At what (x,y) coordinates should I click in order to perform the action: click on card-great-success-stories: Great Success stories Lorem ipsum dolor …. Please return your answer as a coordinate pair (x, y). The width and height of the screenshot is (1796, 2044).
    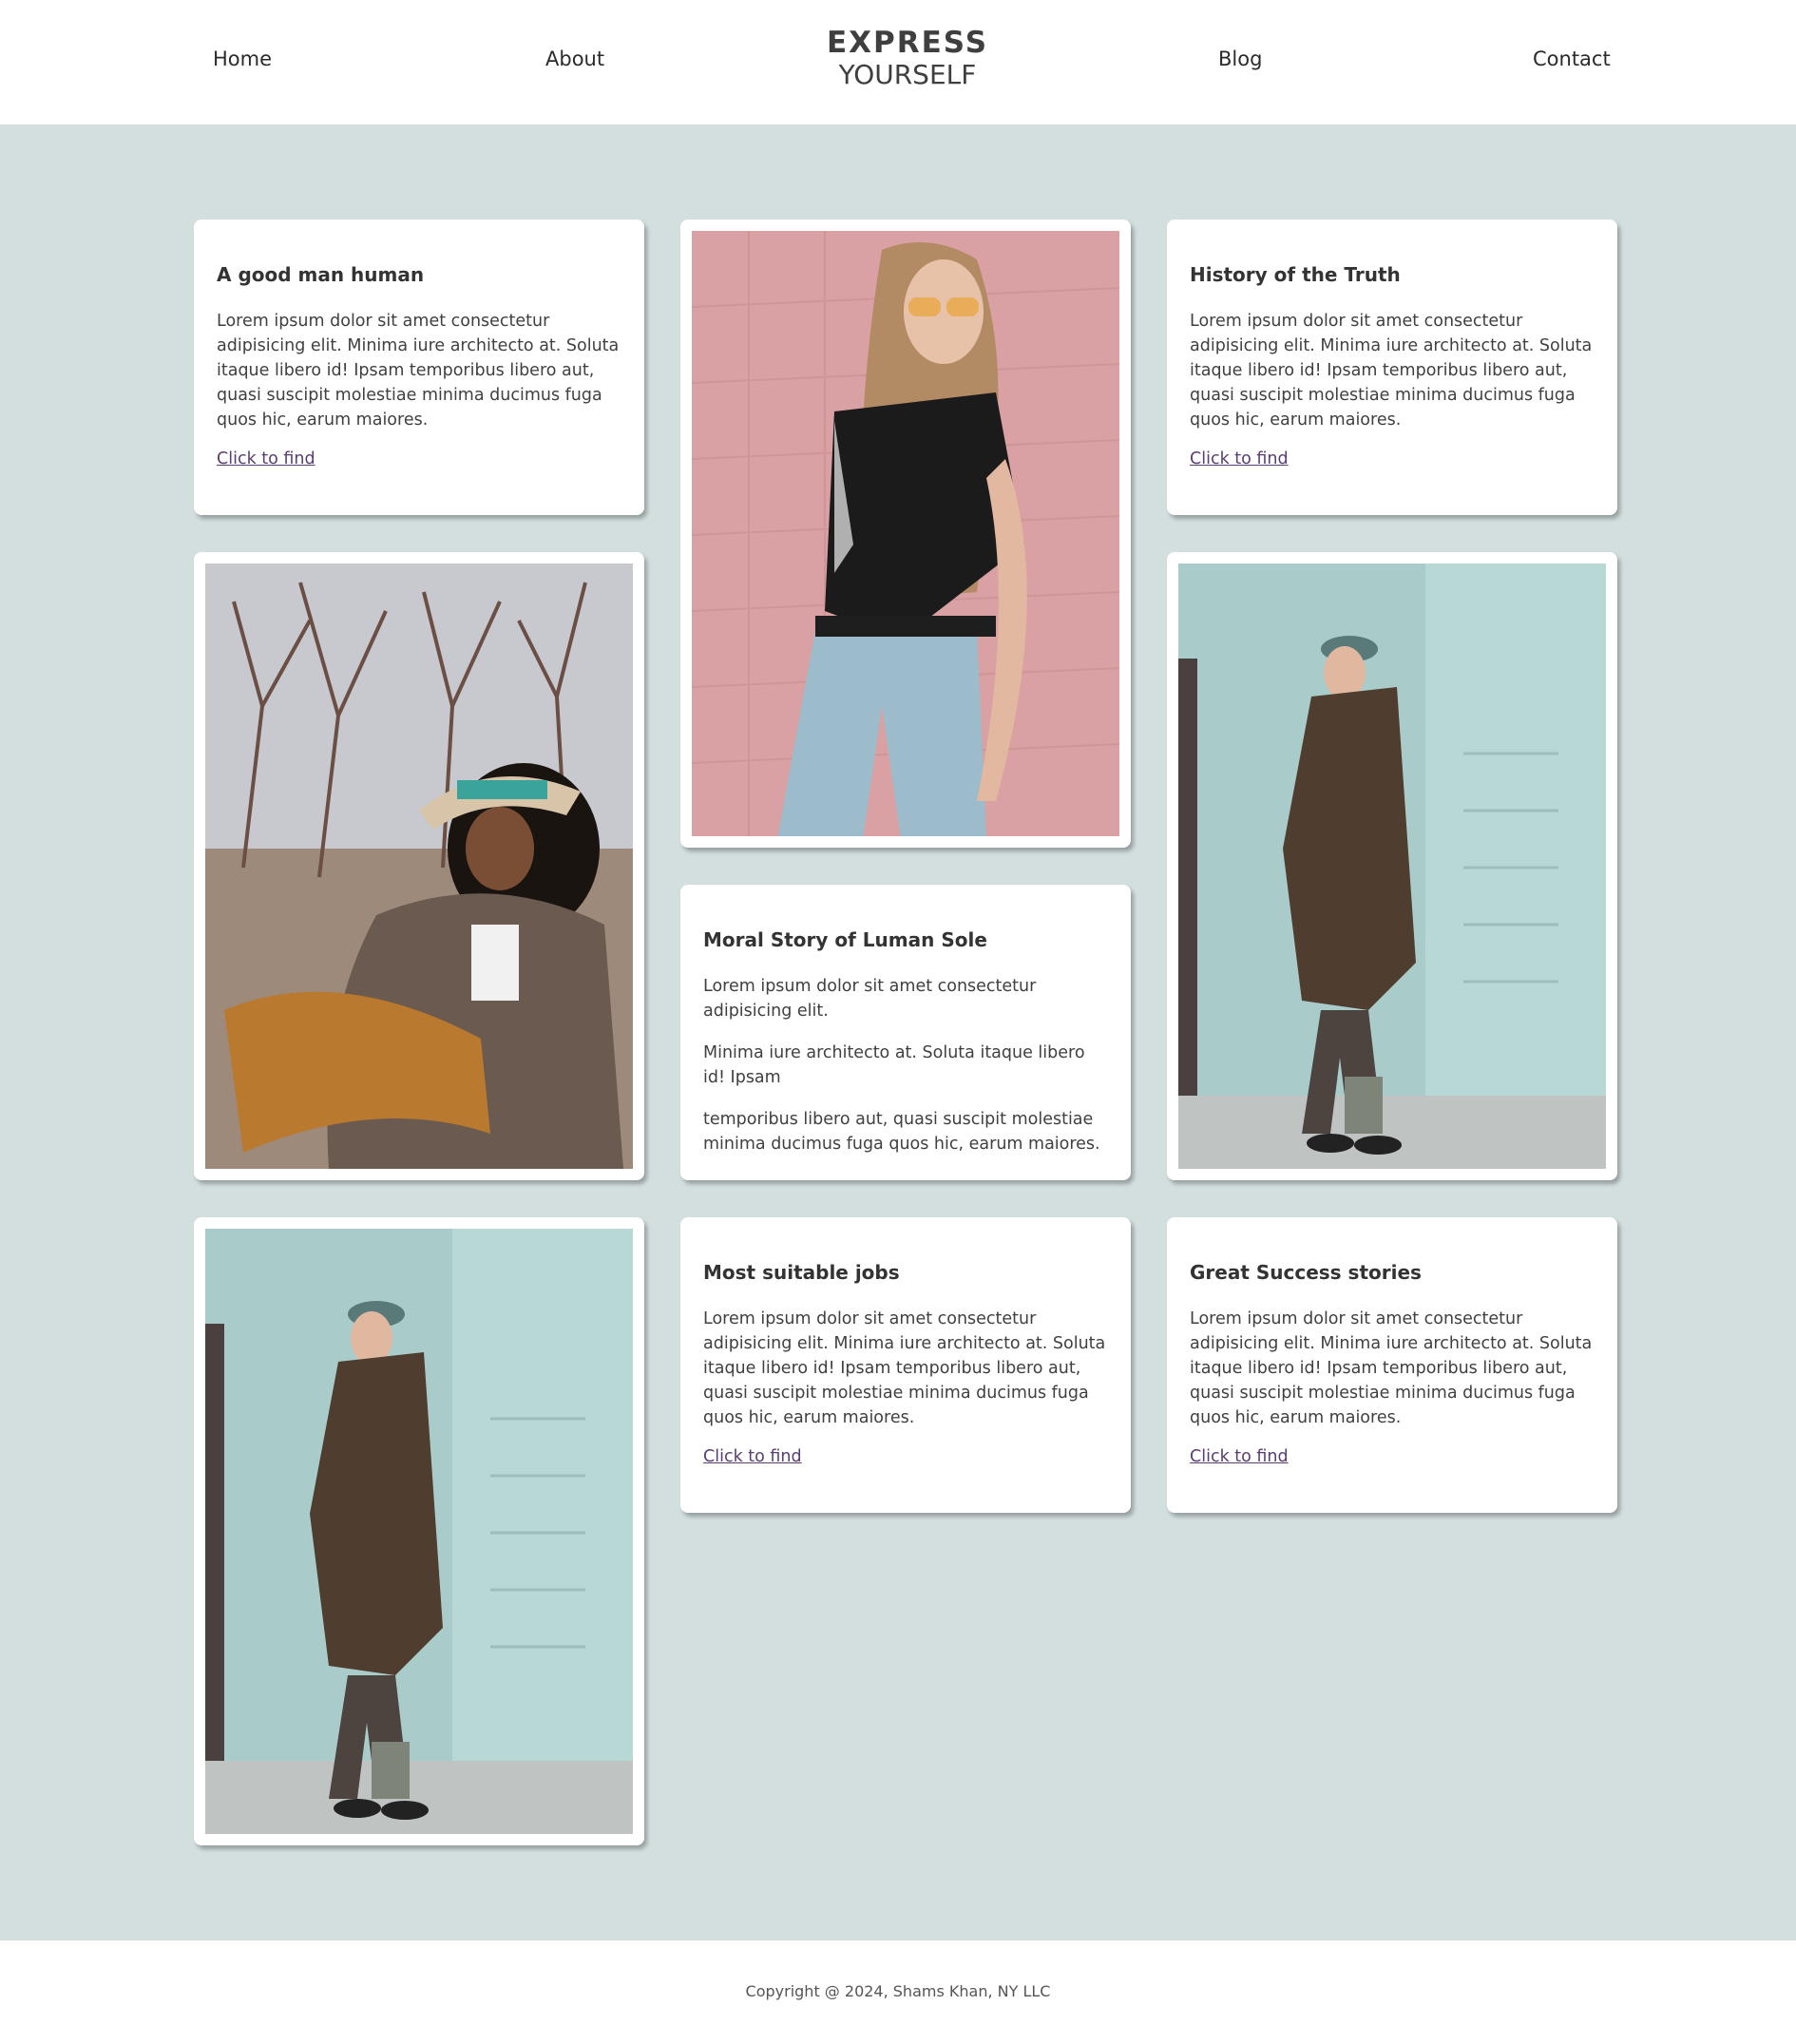
    Looking at the image, I should click on (1392, 1365).